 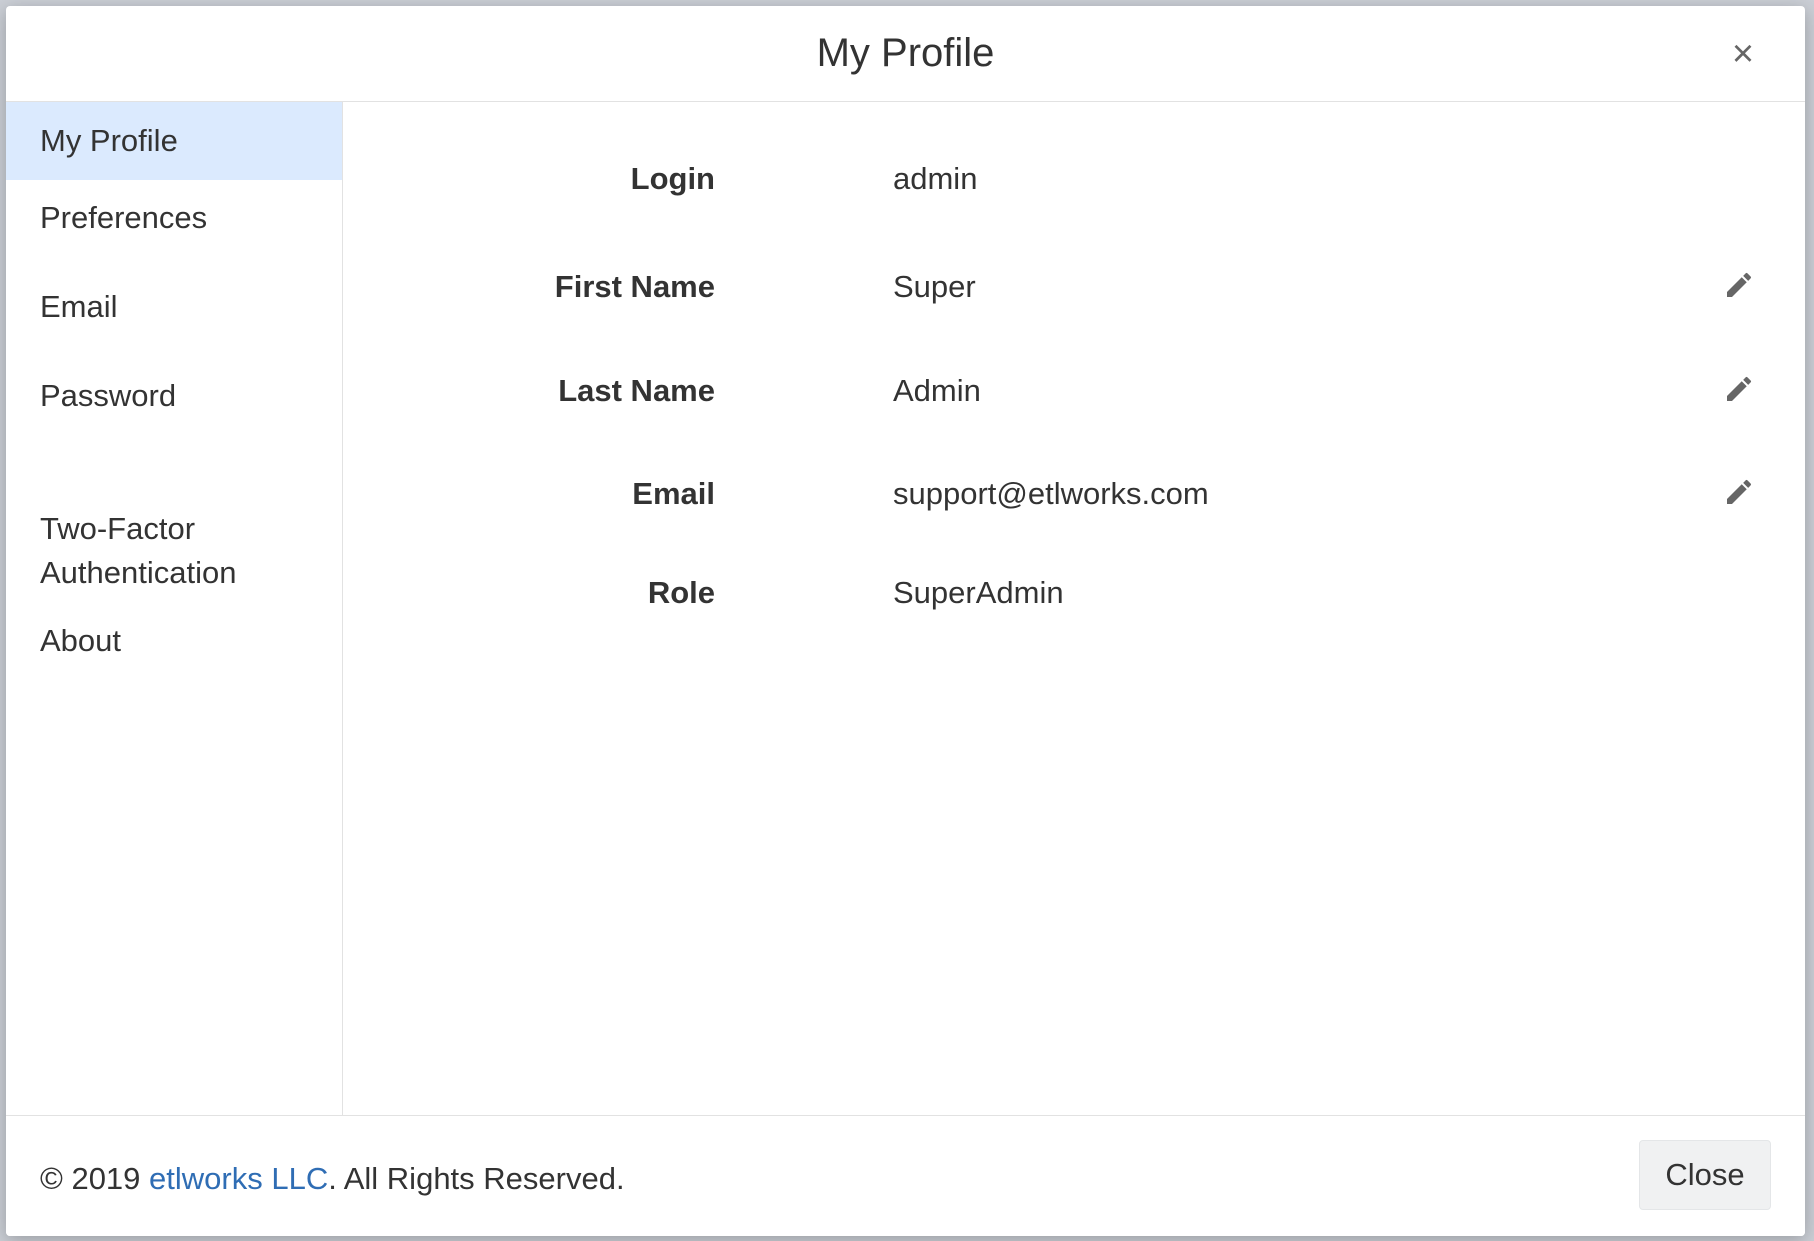 What do you see at coordinates (978, 592) in the screenshot?
I see `field-value-role: SuperAdmin` at bounding box center [978, 592].